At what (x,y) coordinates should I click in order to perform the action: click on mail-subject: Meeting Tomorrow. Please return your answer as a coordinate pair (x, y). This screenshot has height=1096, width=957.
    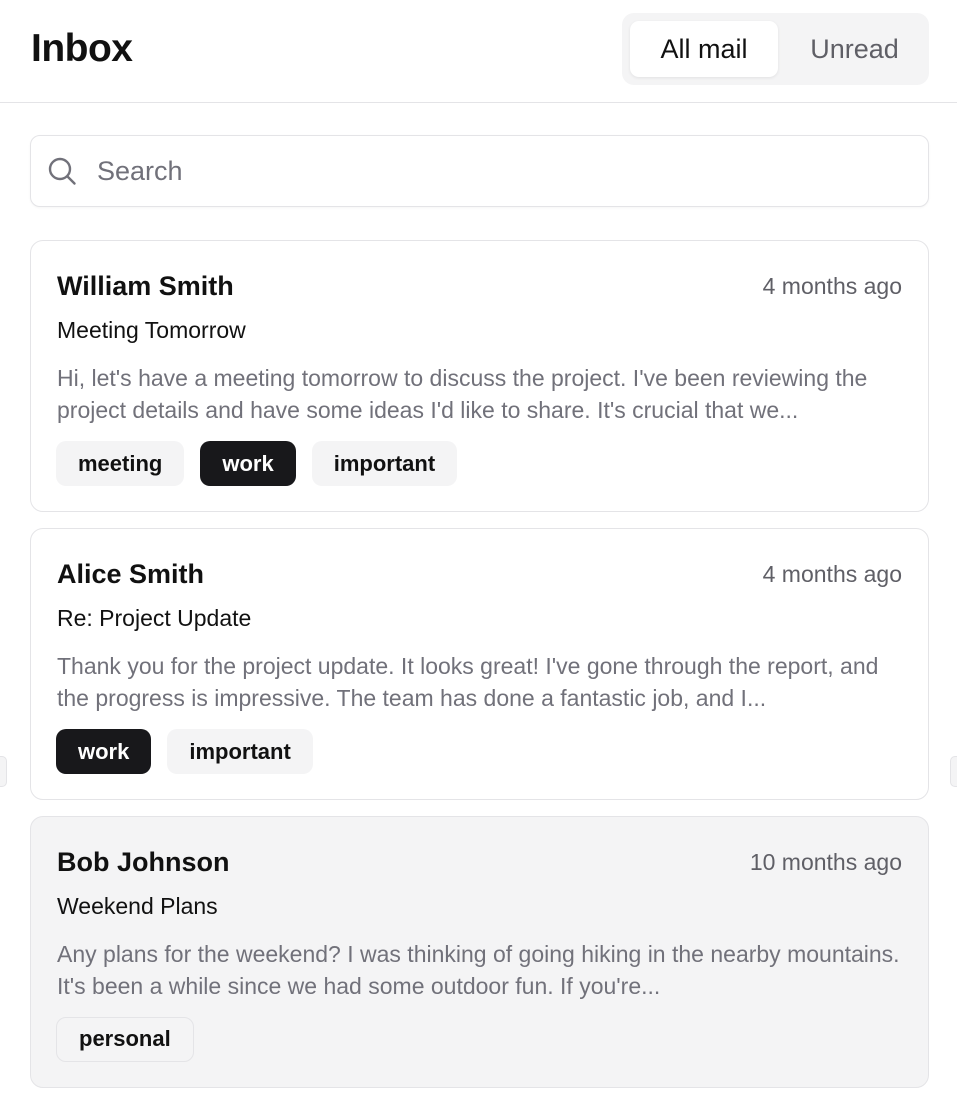
    Looking at the image, I should click on (151, 330).